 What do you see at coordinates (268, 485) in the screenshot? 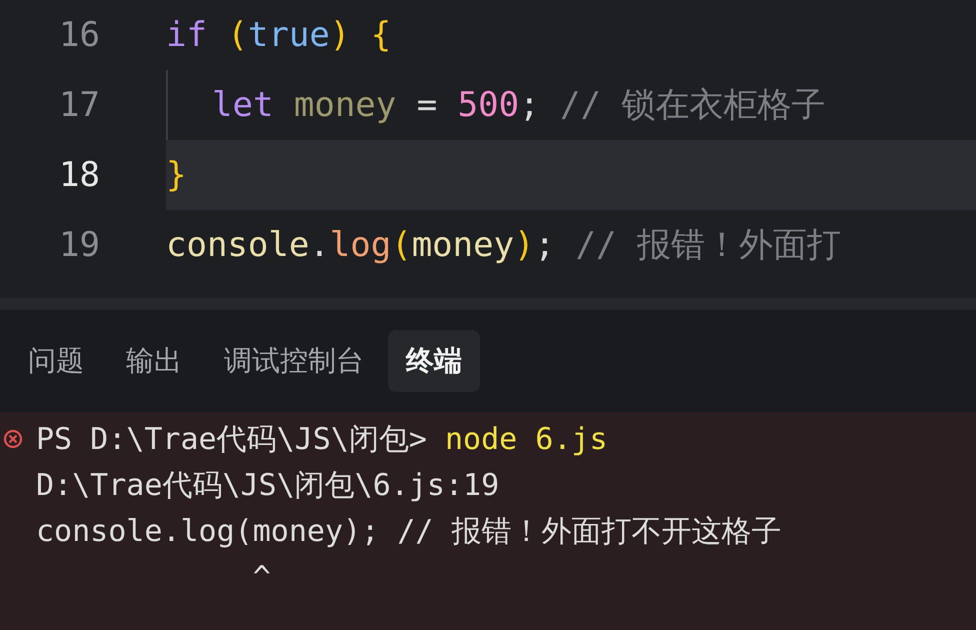
I see `terminal-line: D:\Trae代码\JS\闭包\6.js:19` at bounding box center [268, 485].